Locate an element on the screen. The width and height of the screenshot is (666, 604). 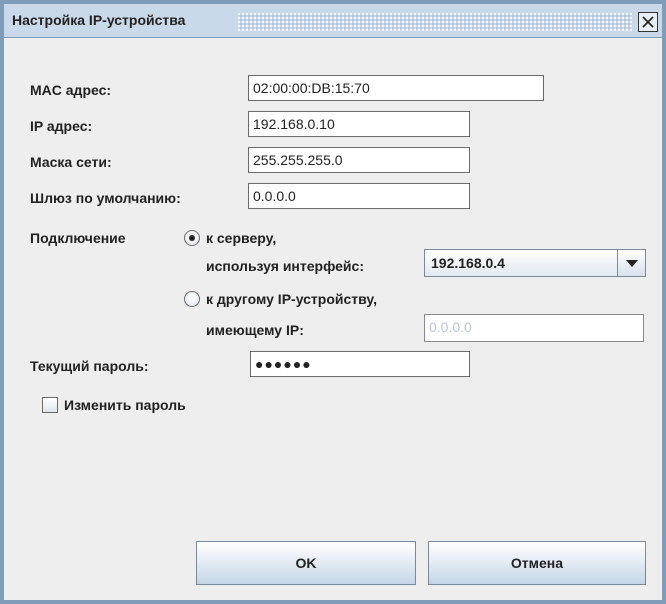
mac-address-field: 02:00:00:DB:15:70 is located at coordinates (396, 88).